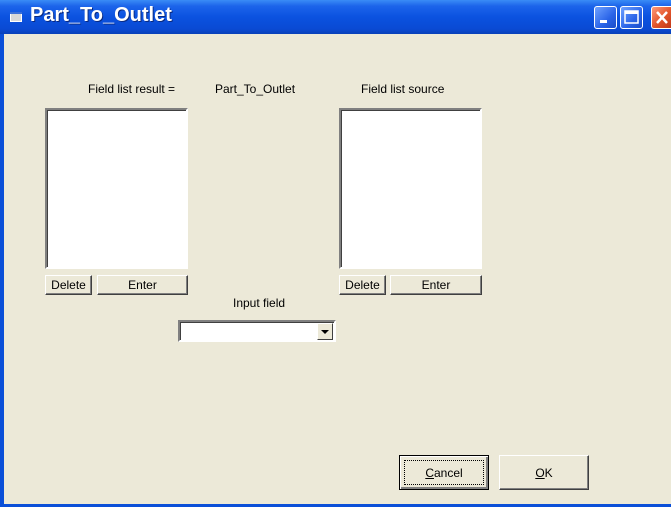 Image resolution: width=671 pixels, height=507 pixels. Describe the element at coordinates (548, 472) in the screenshot. I see `ok-label: K` at that location.